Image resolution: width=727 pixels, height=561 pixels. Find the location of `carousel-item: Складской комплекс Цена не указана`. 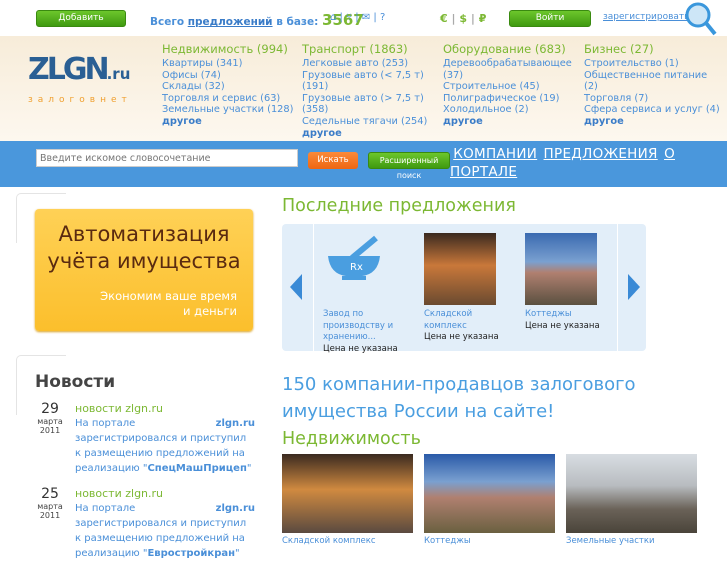

carousel-item: Складской комплекс Цена не указана is located at coordinates (464, 326).